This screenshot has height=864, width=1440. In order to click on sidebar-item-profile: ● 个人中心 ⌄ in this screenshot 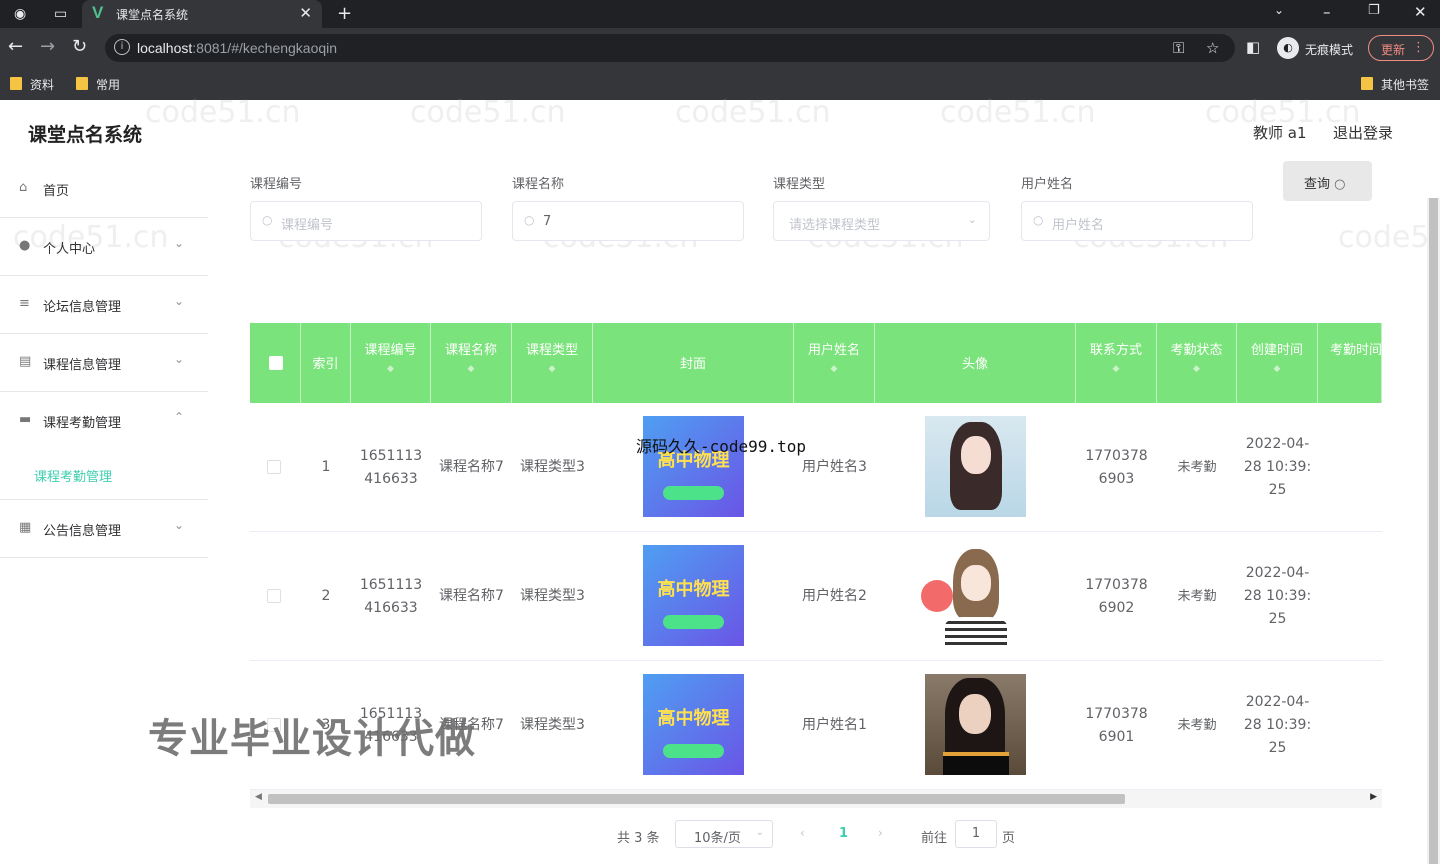, I will do `click(104, 247)`.